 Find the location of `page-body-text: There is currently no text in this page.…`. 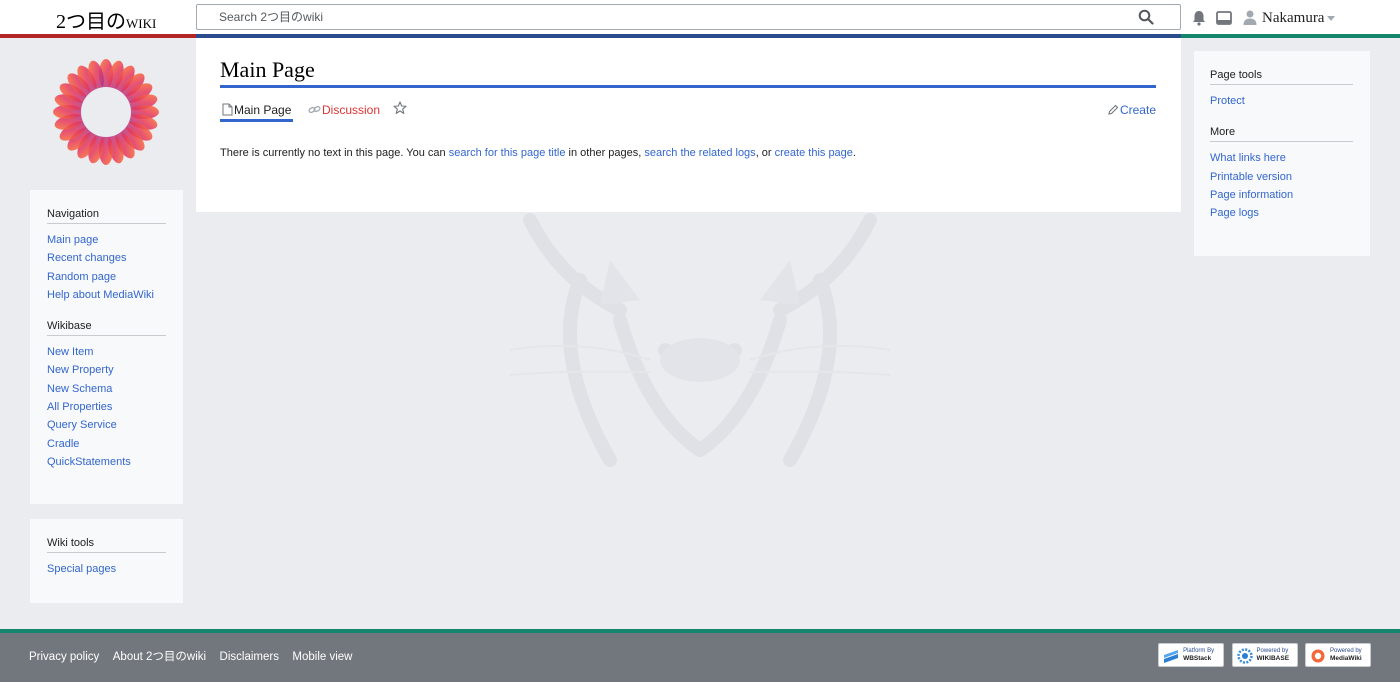

page-body-text: There is currently no text in this page.… is located at coordinates (538, 153).